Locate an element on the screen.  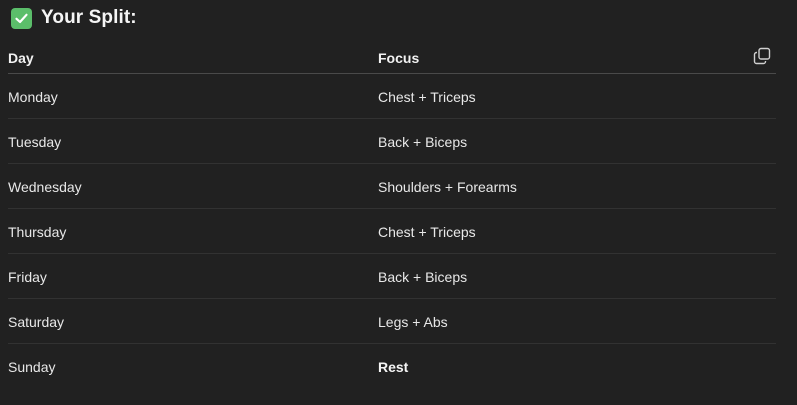
table-row: Tuesday Back + Biceps is located at coordinates (392, 141).